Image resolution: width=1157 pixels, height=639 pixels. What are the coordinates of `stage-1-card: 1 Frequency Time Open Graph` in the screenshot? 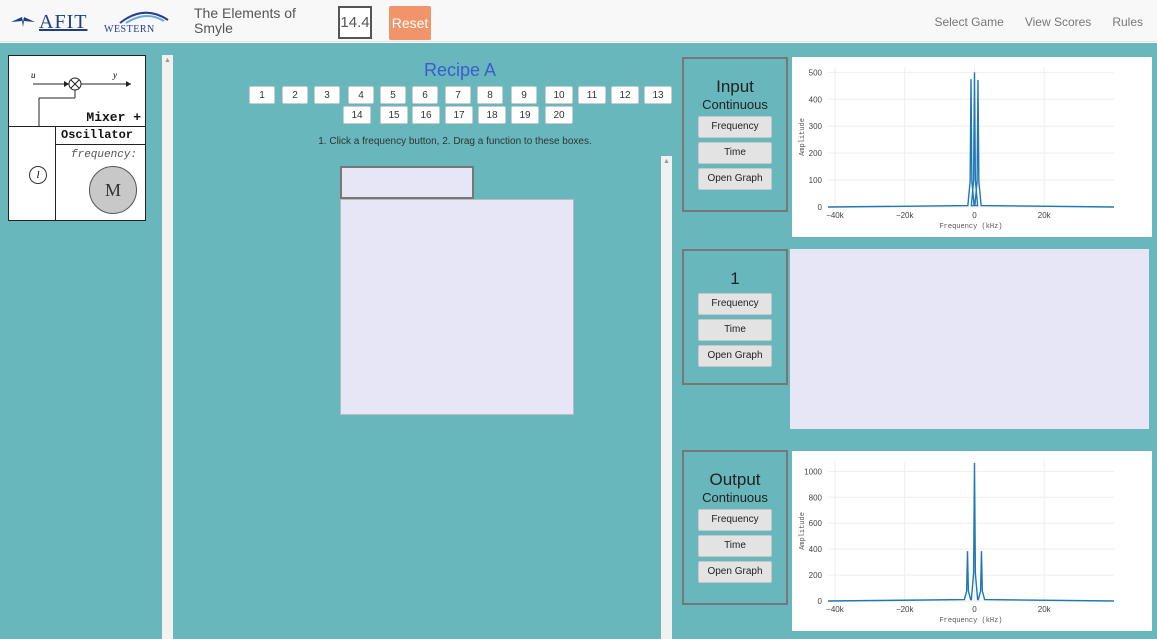 It's located at (735, 317).